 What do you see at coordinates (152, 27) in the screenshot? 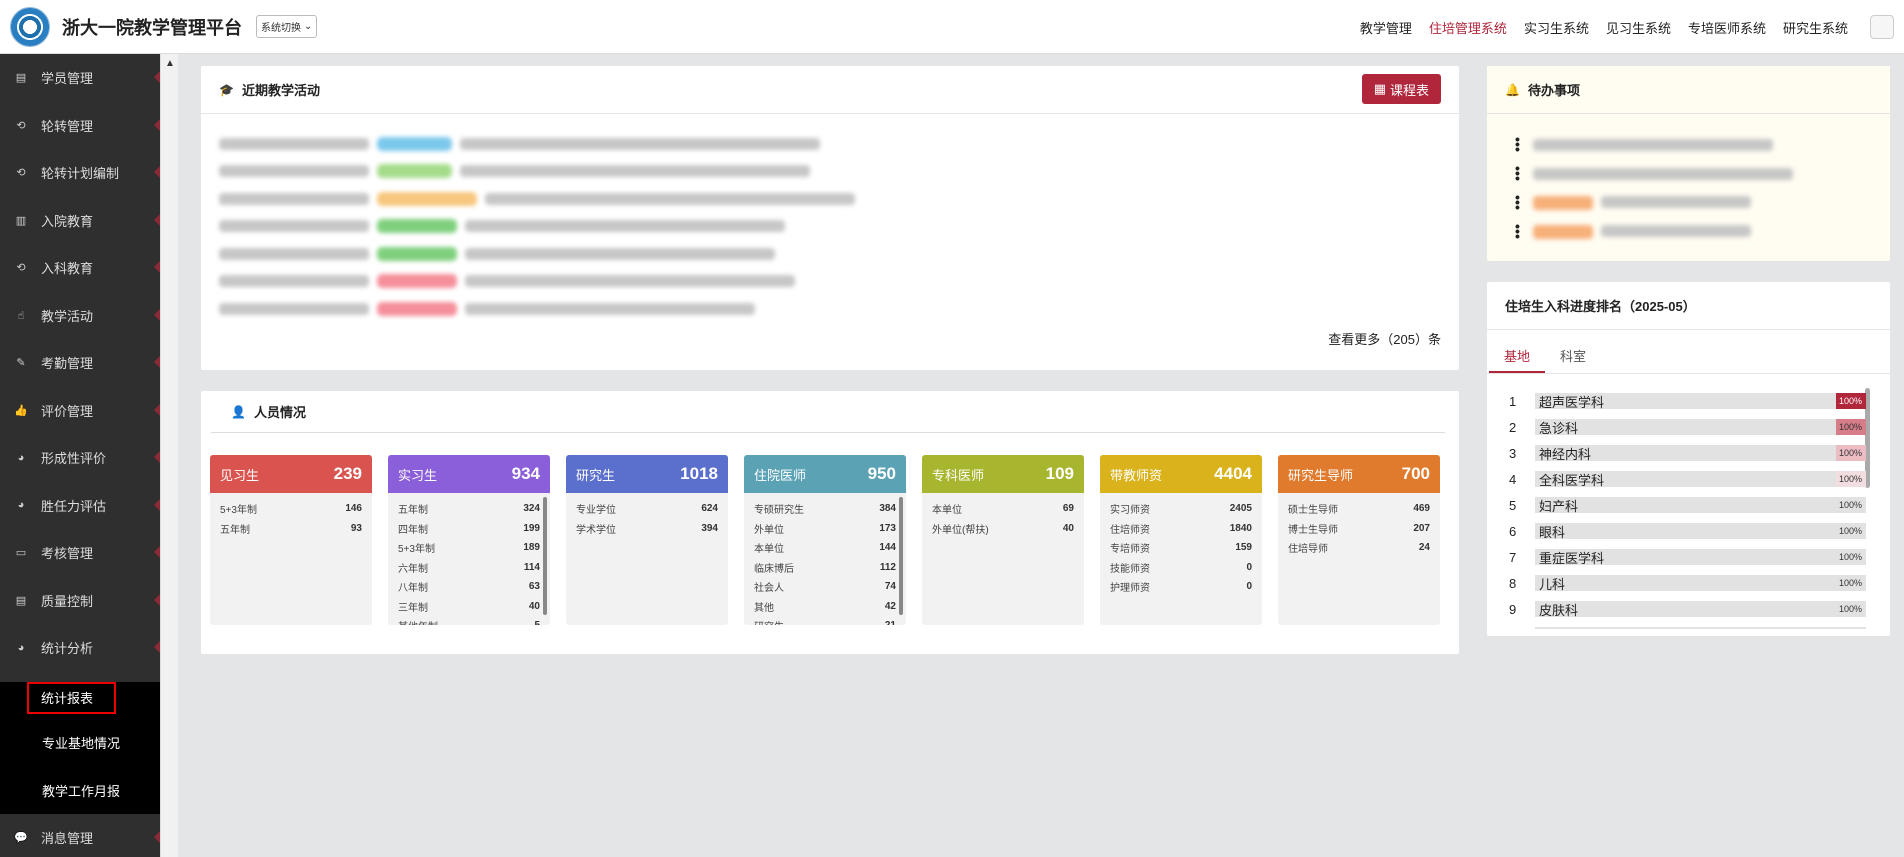
I see `app-title: 浙大一院教学管理平台` at bounding box center [152, 27].